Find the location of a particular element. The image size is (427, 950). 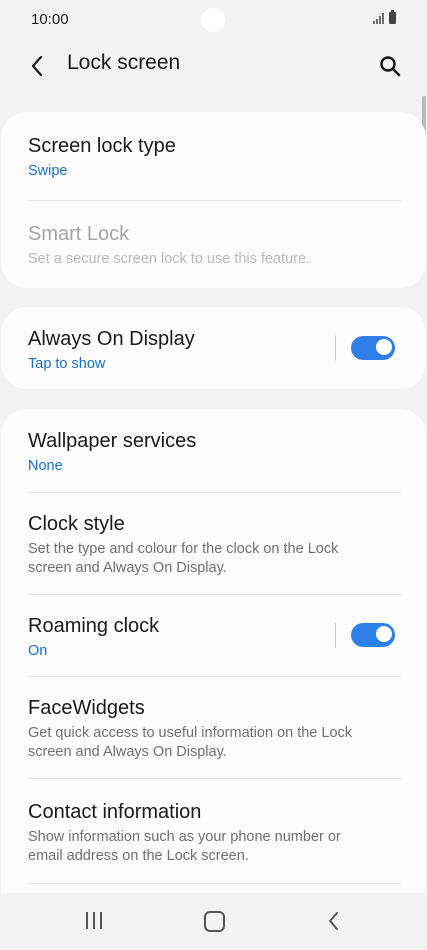

wallpaper-services-item: Wallpaper services None is located at coordinates (215, 452).